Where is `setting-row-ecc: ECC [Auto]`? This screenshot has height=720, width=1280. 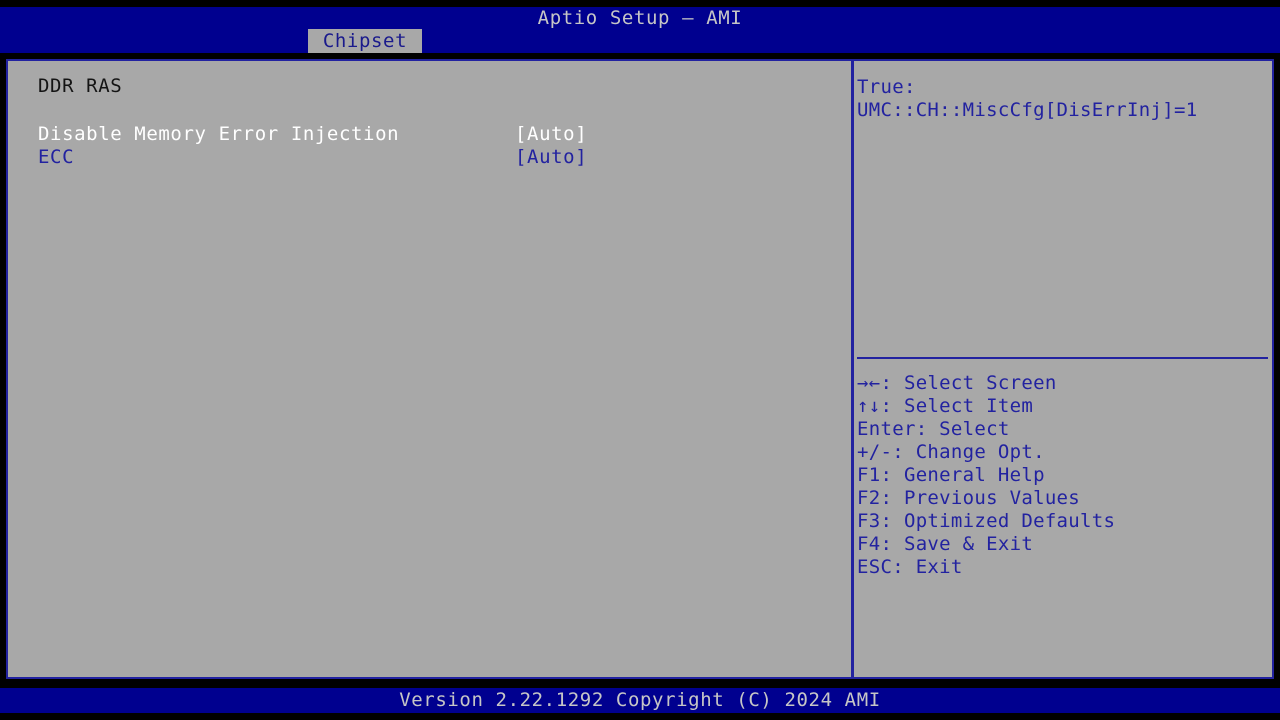
setting-row-ecc: ECC [Auto] is located at coordinates (428, 157).